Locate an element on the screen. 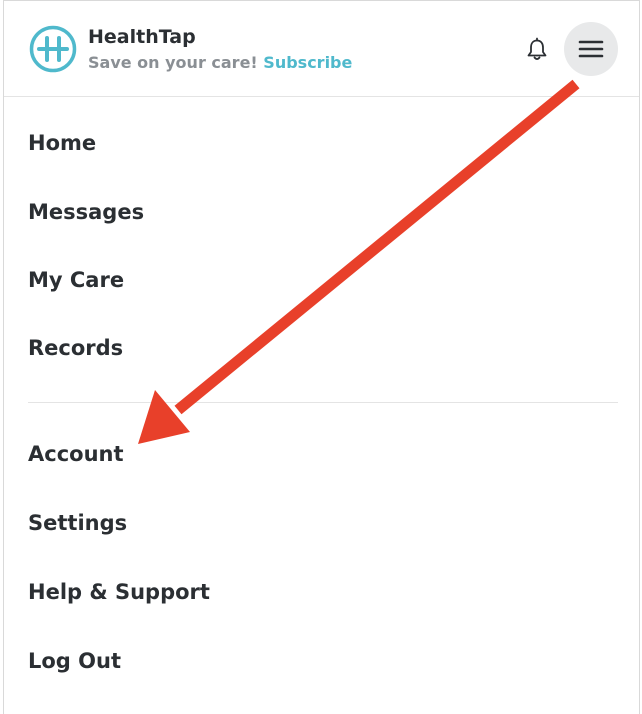 The width and height of the screenshot is (642, 714). menu-item-home: Home is located at coordinates (62, 143).